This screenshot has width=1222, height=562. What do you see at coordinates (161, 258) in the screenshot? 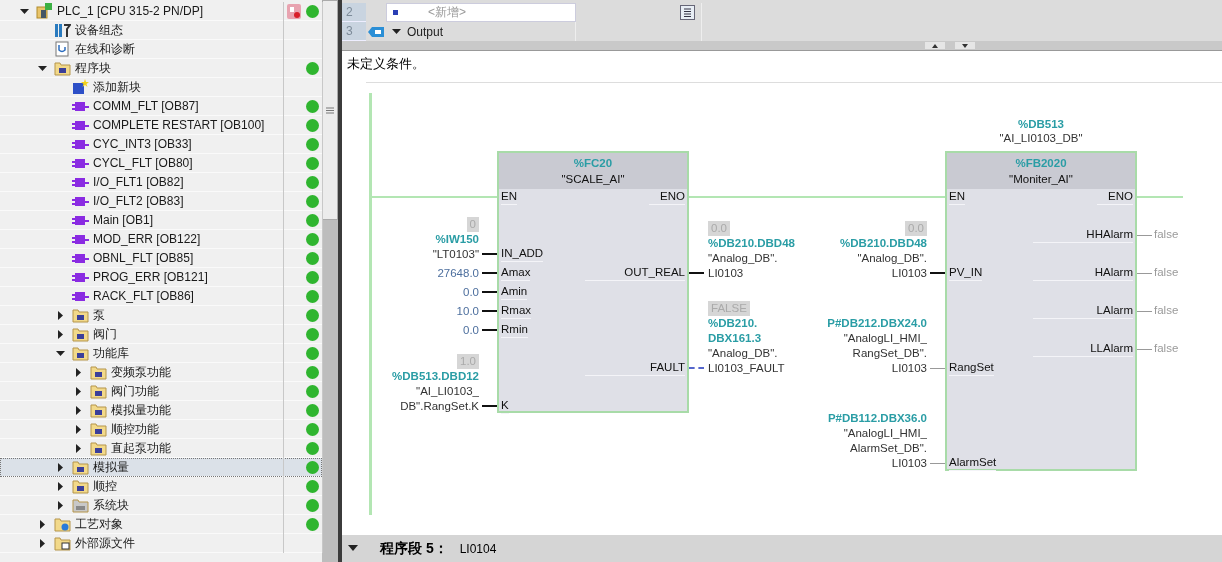
I see `tree-item: OBNL_FLT [OB85]` at bounding box center [161, 258].